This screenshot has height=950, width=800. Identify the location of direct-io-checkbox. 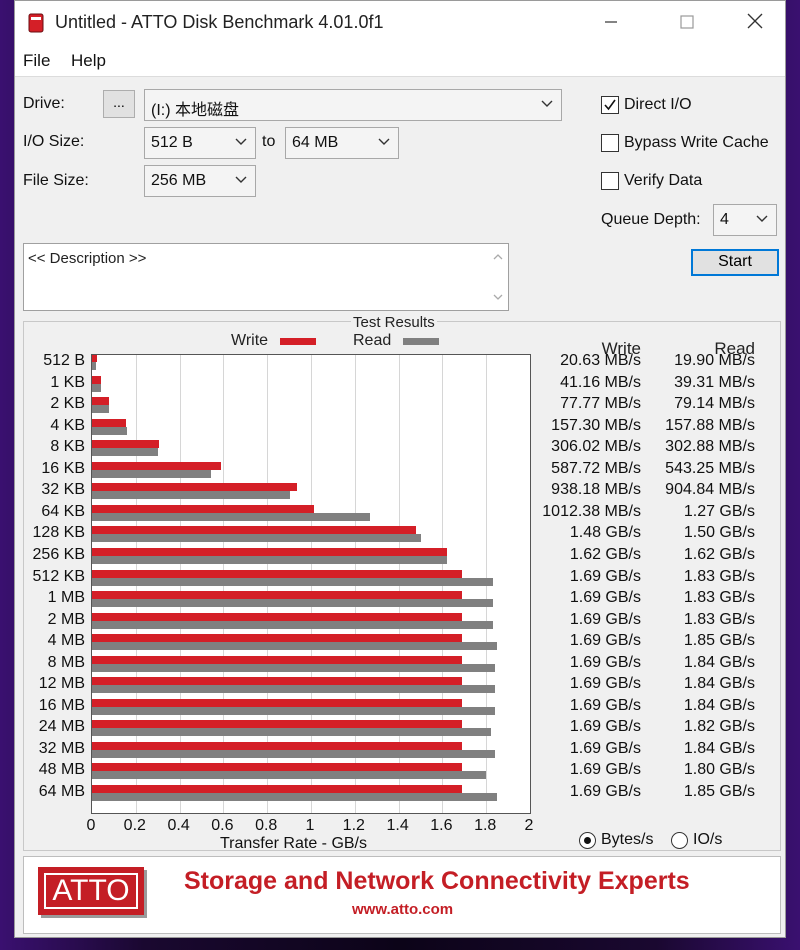
(610, 105).